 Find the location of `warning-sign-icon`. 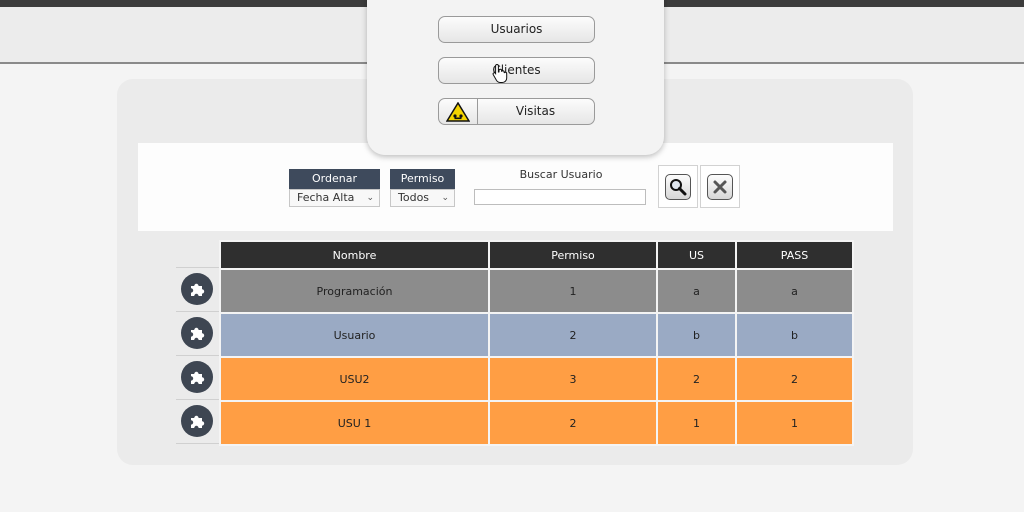

warning-sign-icon is located at coordinates (458, 111).